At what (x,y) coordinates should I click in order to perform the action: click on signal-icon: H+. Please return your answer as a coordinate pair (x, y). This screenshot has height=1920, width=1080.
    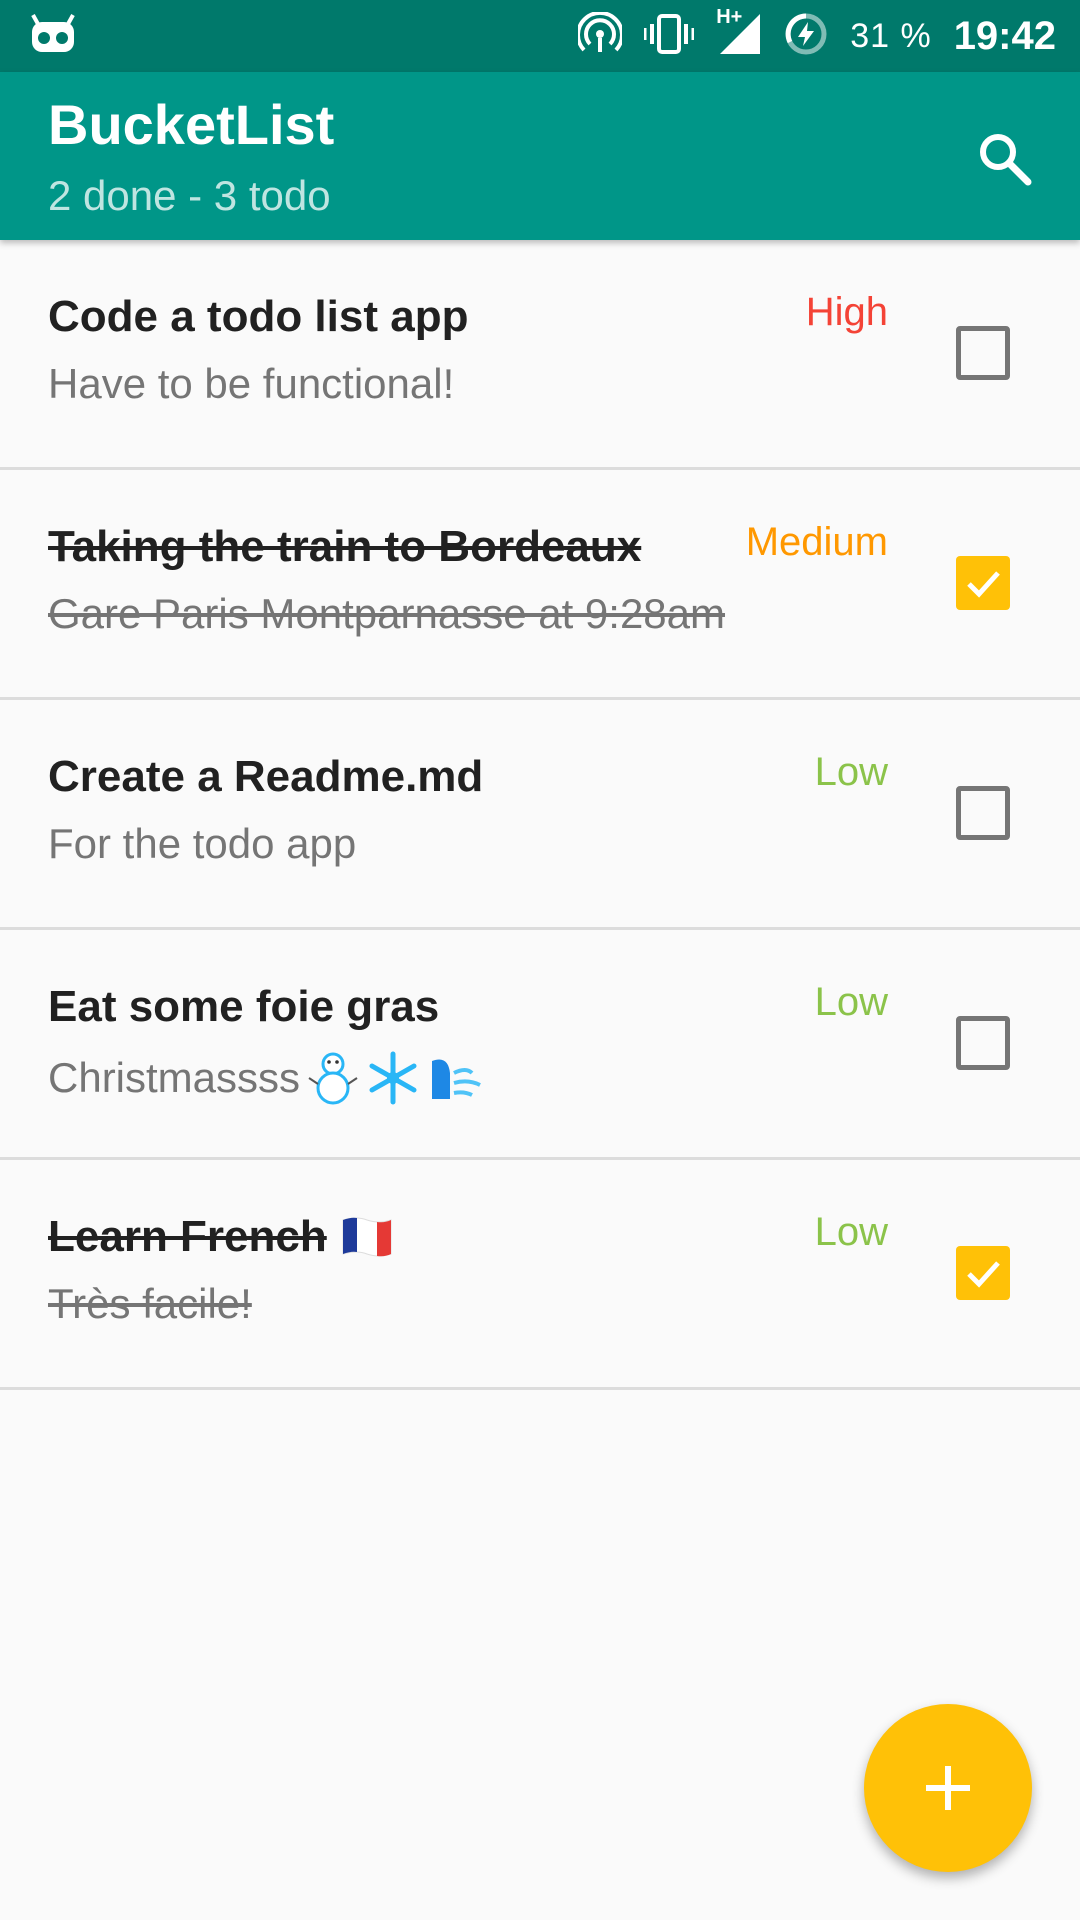
    Looking at the image, I should click on (739, 33).